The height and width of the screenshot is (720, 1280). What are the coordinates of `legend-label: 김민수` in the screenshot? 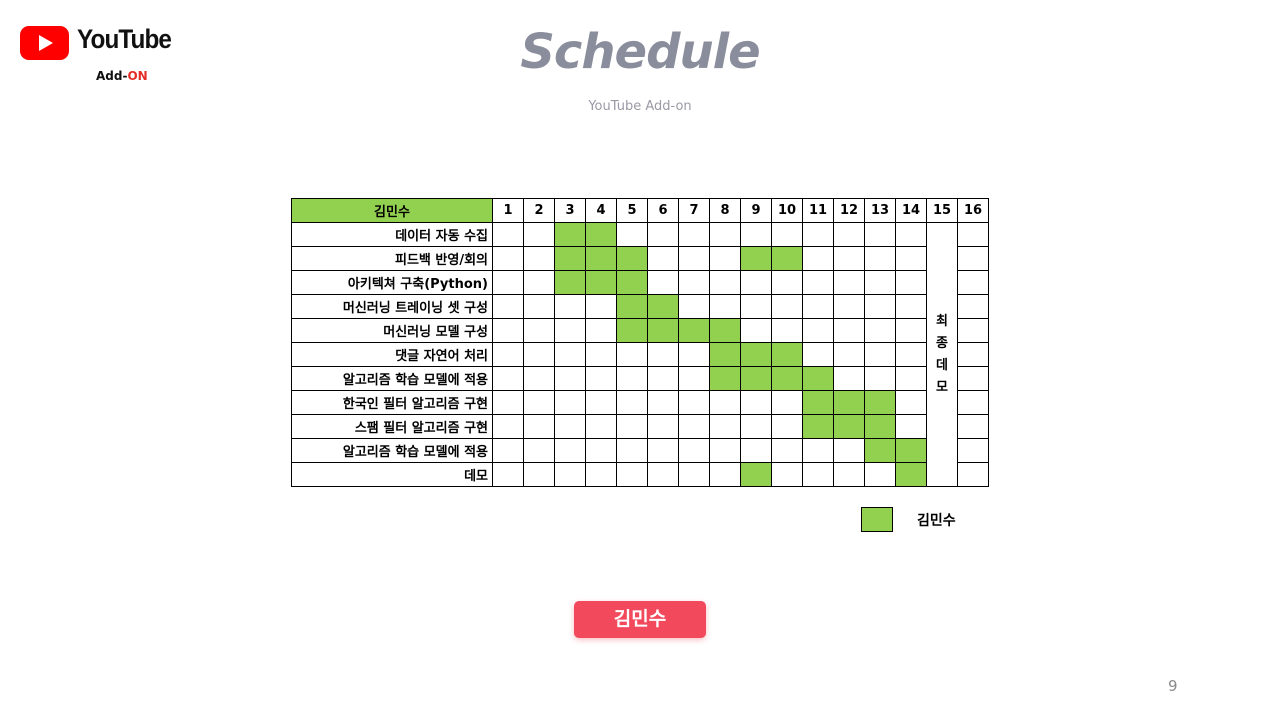 It's located at (936, 521).